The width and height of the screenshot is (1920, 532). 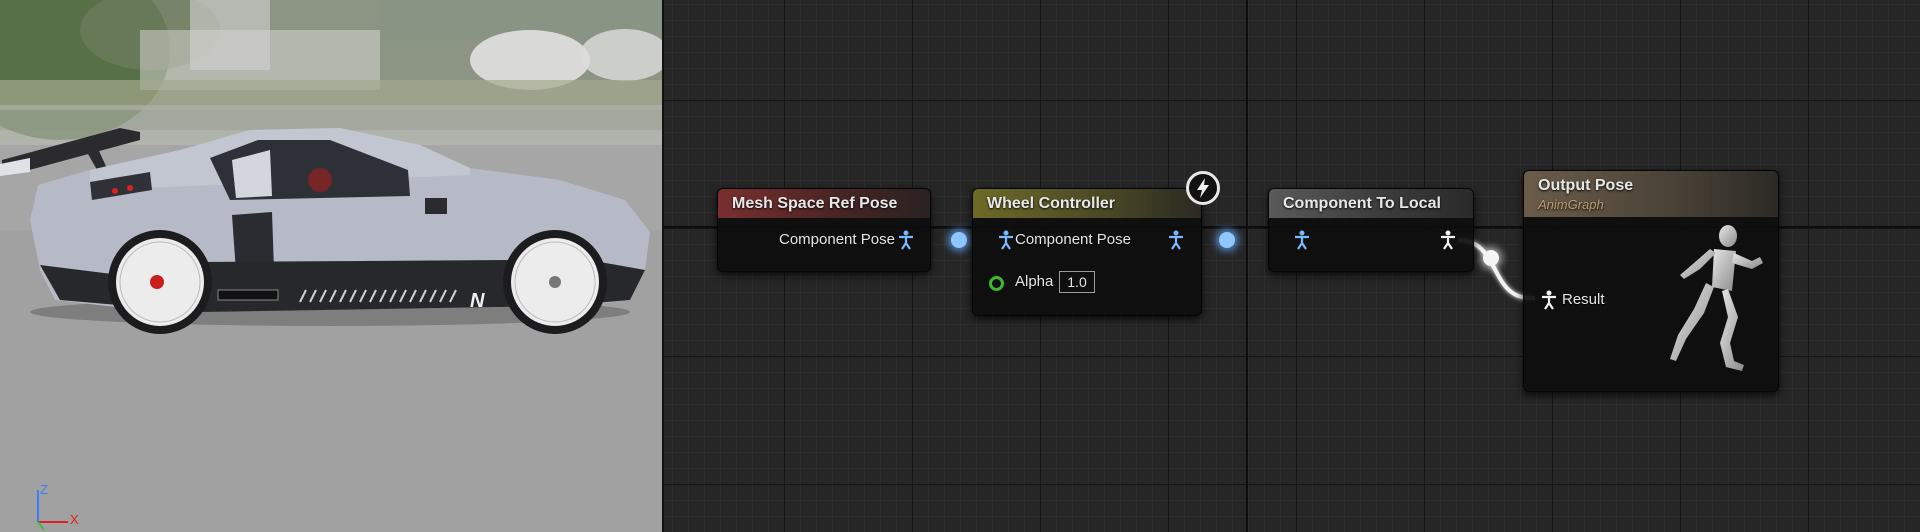 I want to click on node-subtitle: AnimGraph, so click(x=1571, y=204).